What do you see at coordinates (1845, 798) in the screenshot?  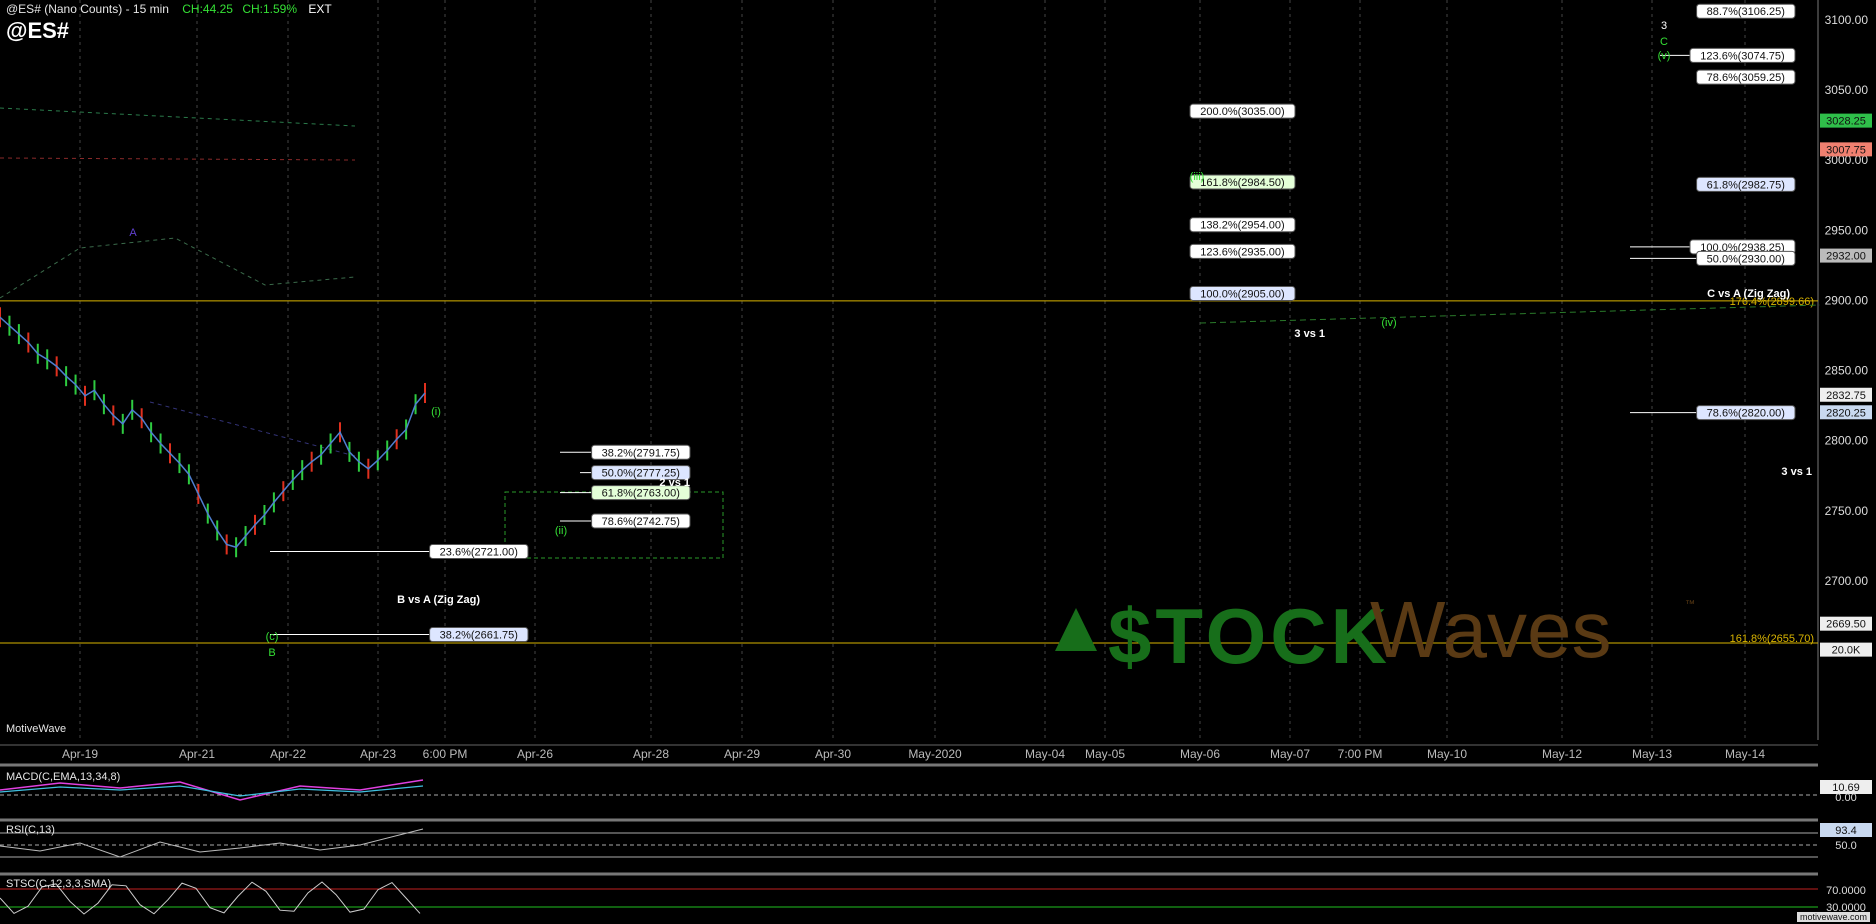 I see `macd-zero: 0.00` at bounding box center [1845, 798].